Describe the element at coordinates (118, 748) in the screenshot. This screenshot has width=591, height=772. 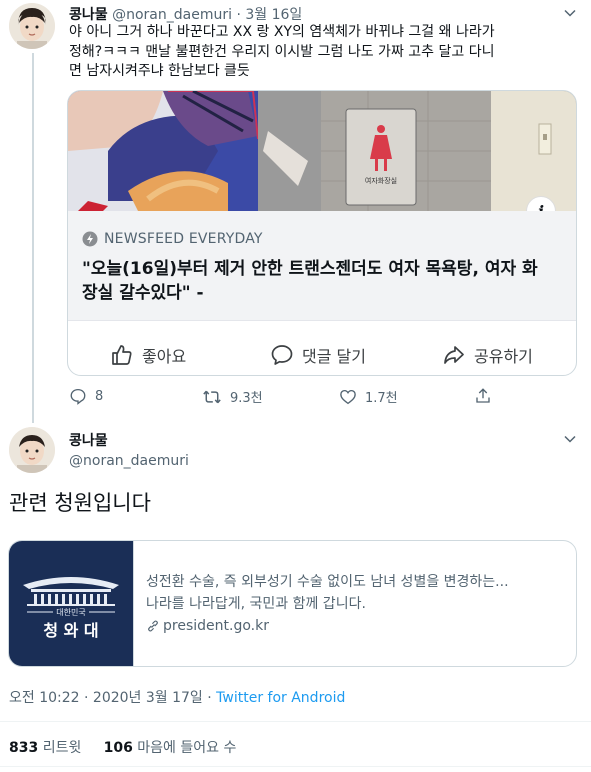
I see `like-total: 106` at that location.